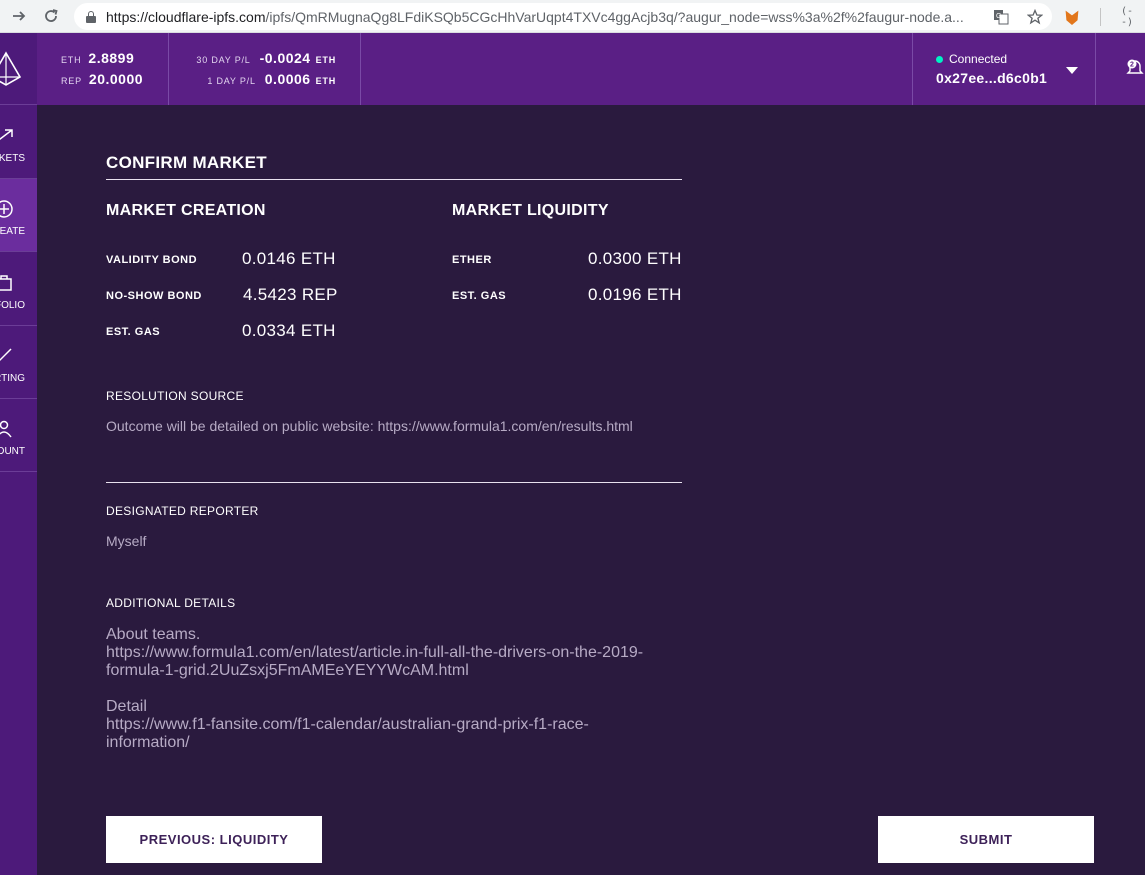 Image resolution: width=1145 pixels, height=875 pixels. What do you see at coordinates (223, 60) in the screenshot?
I see `pl-30-key: 30 DAY P/L` at bounding box center [223, 60].